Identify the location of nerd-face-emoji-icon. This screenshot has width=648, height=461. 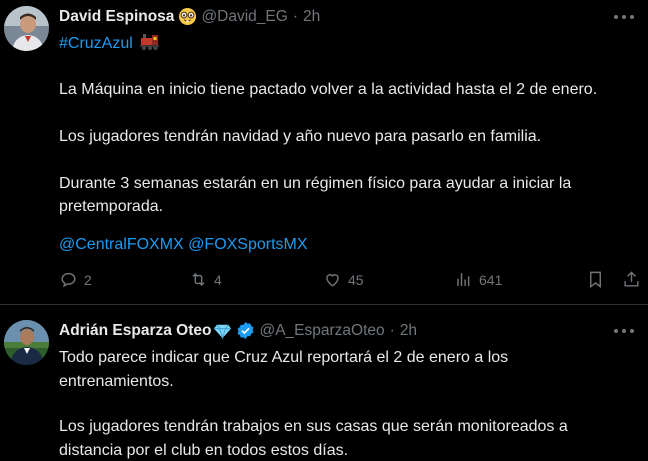
(188, 16).